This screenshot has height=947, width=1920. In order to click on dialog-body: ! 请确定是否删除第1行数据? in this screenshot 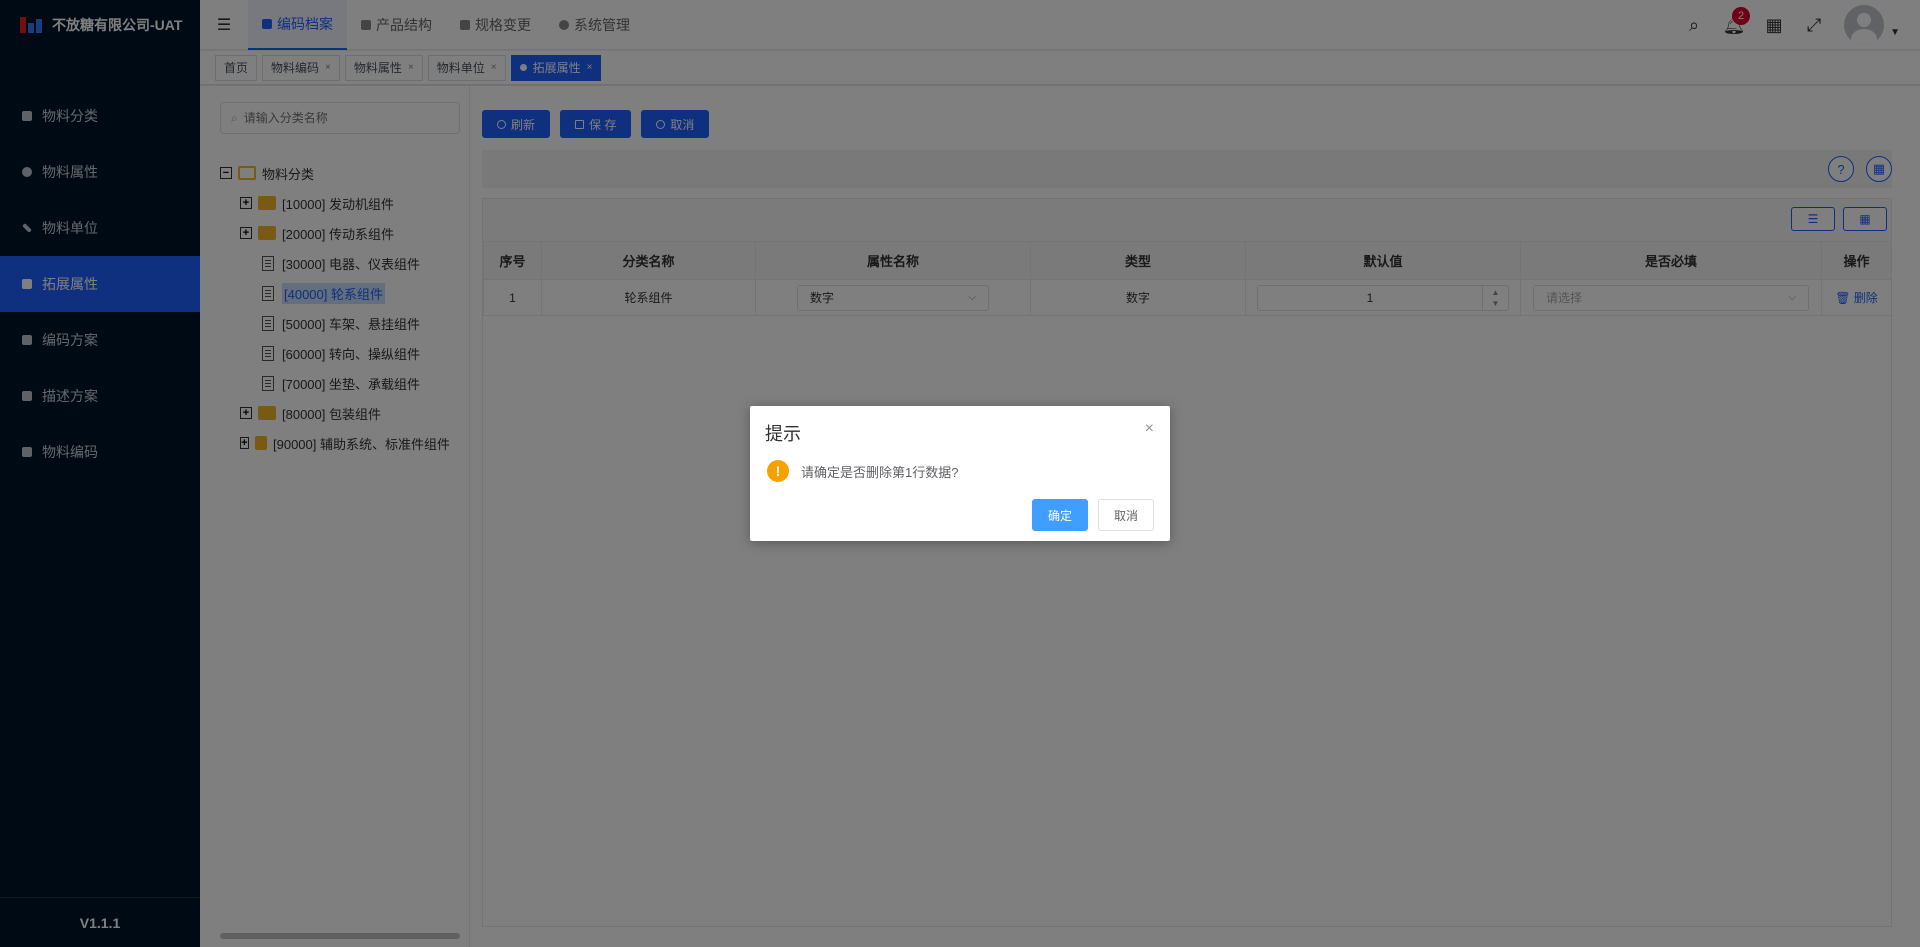, I will do `click(862, 471)`.